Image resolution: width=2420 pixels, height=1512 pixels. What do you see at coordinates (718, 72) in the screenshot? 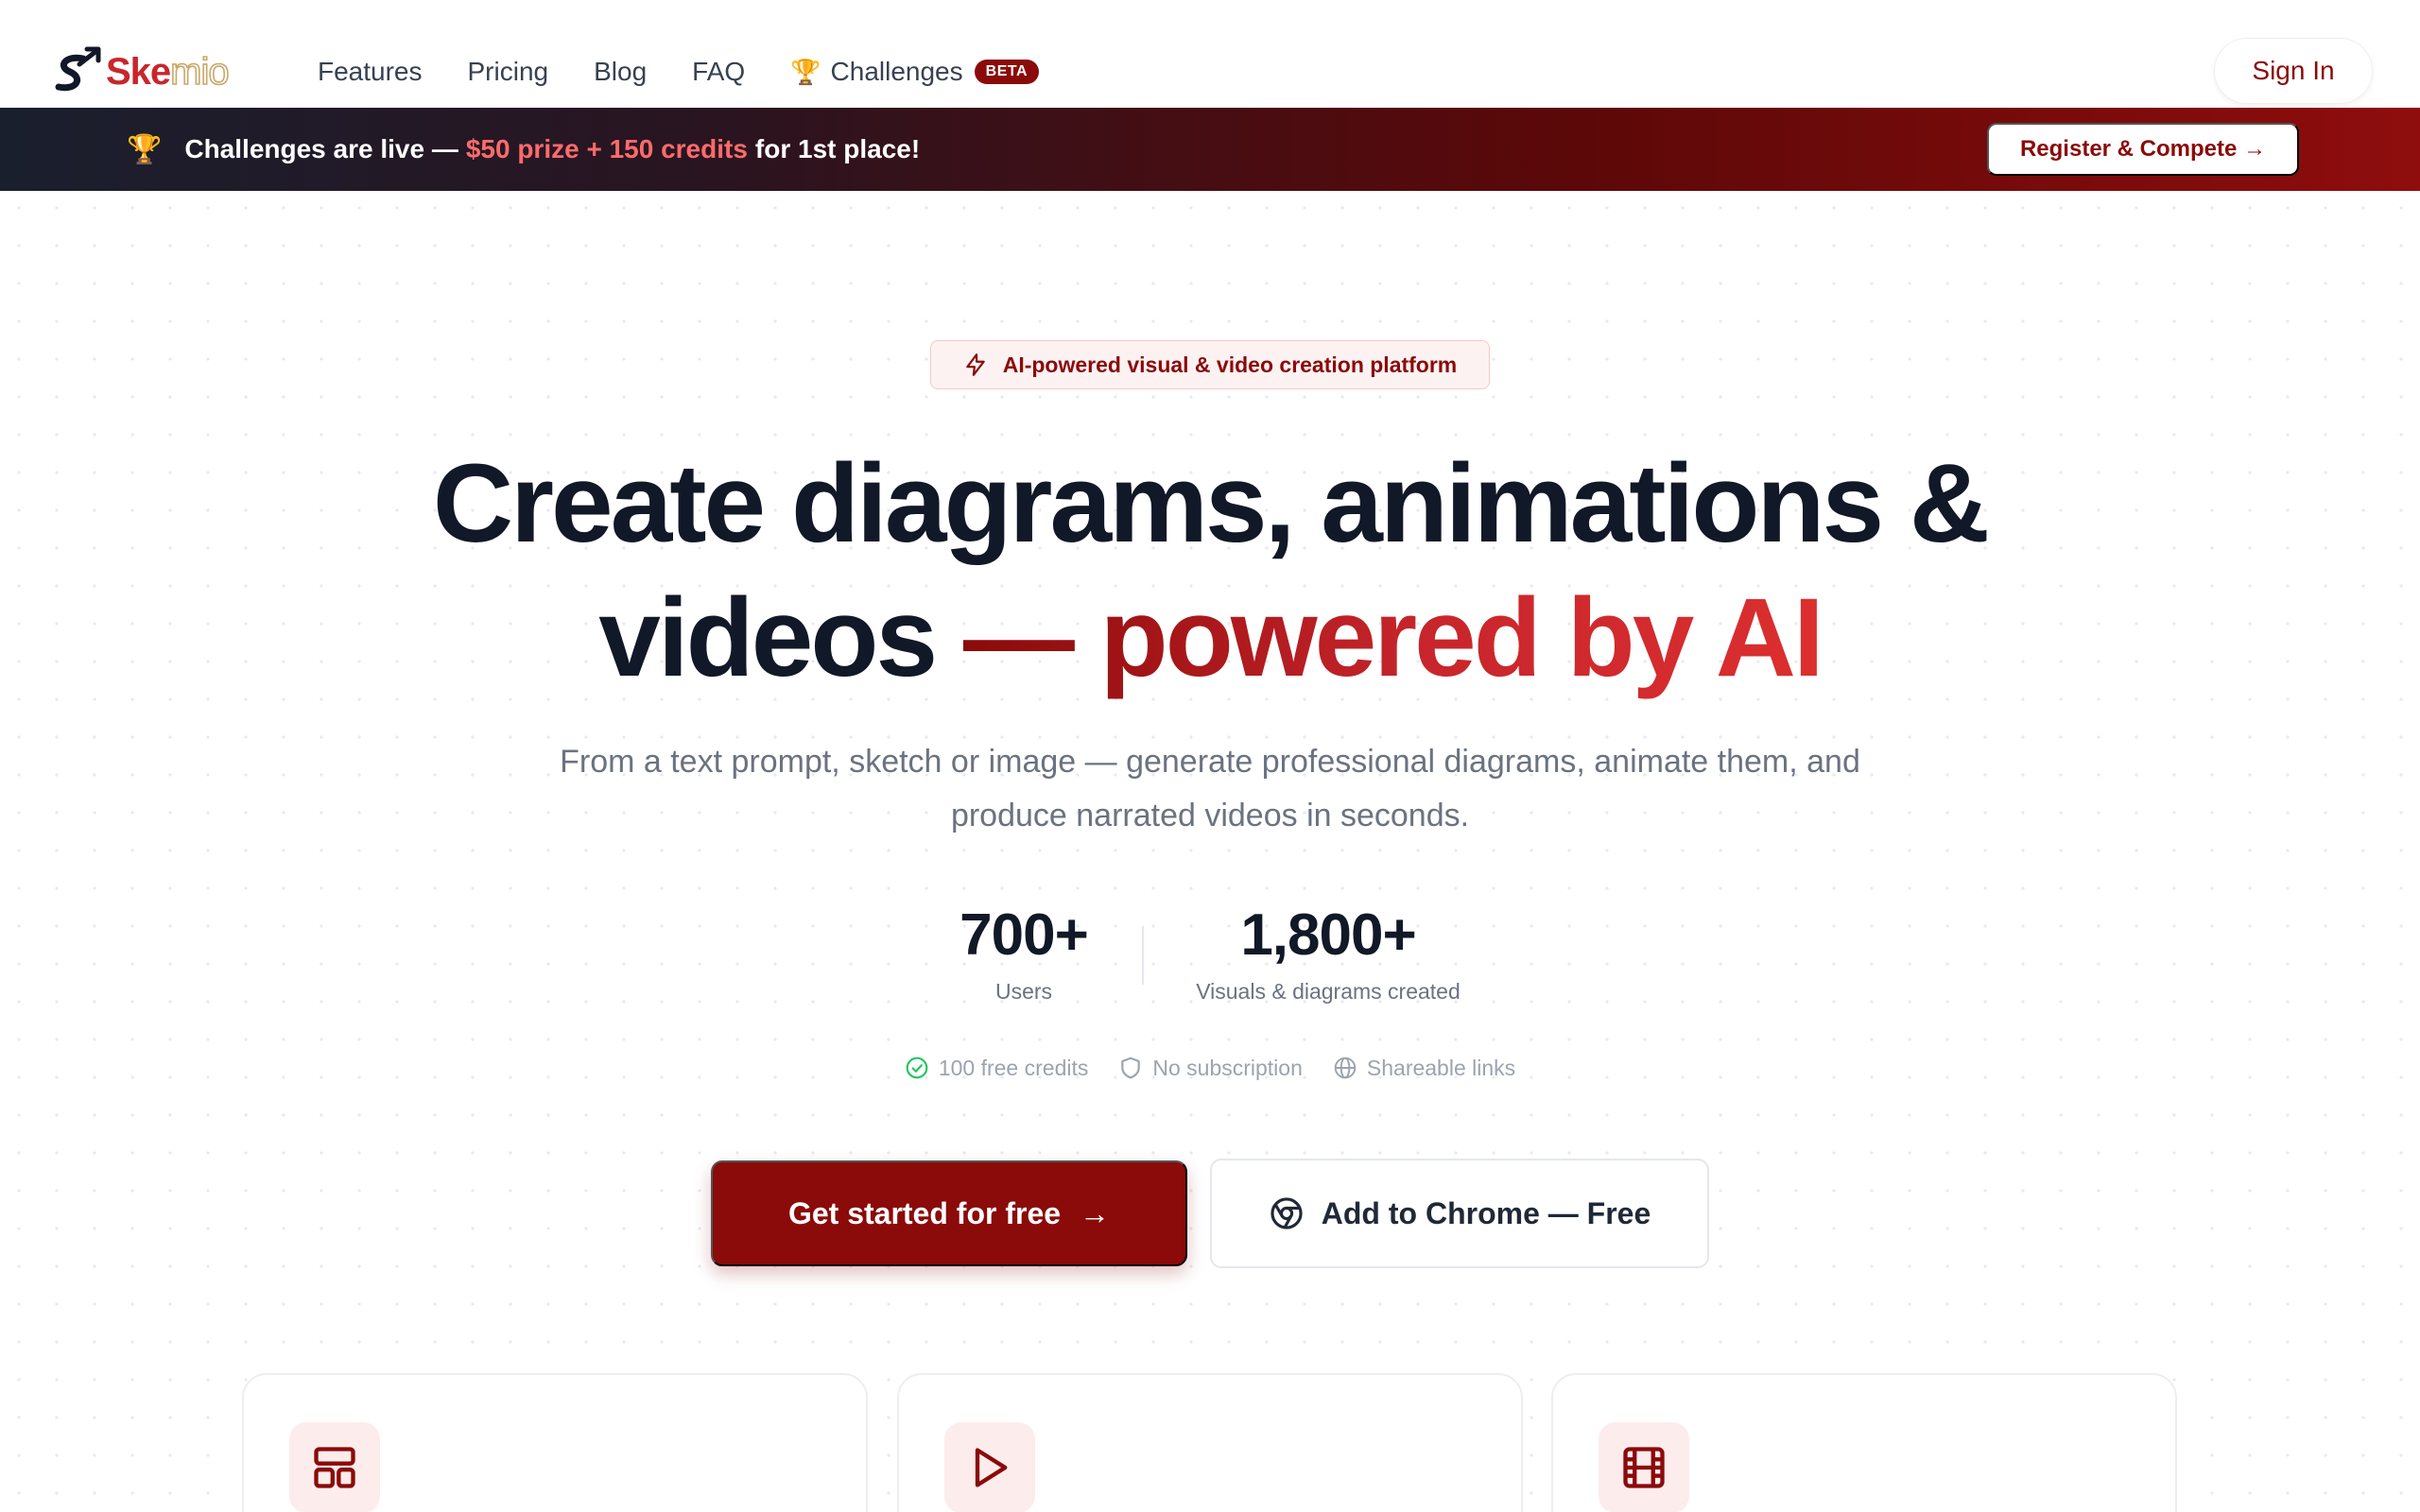
I see `nav-link-faq: FAQ` at bounding box center [718, 72].